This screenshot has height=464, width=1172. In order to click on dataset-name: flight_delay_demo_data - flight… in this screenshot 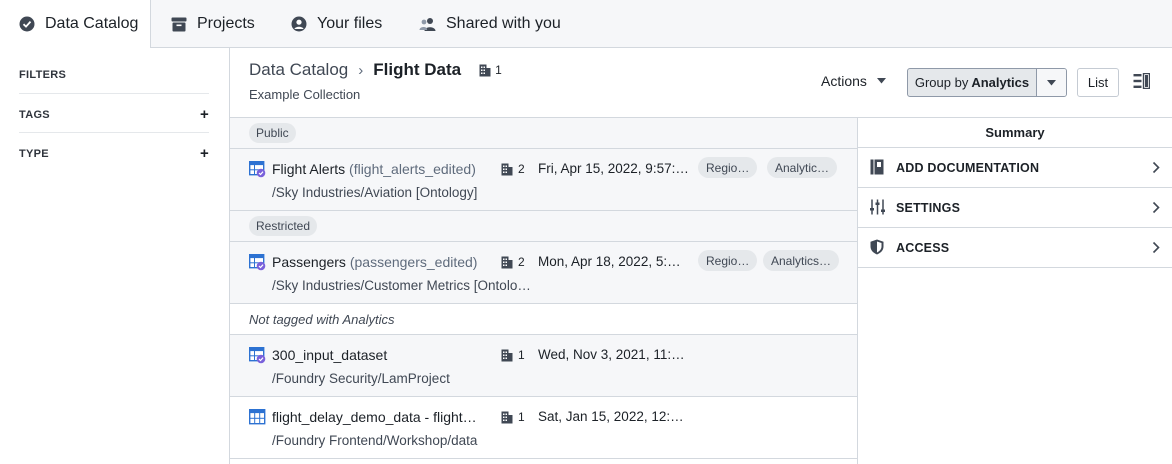, I will do `click(374, 417)`.